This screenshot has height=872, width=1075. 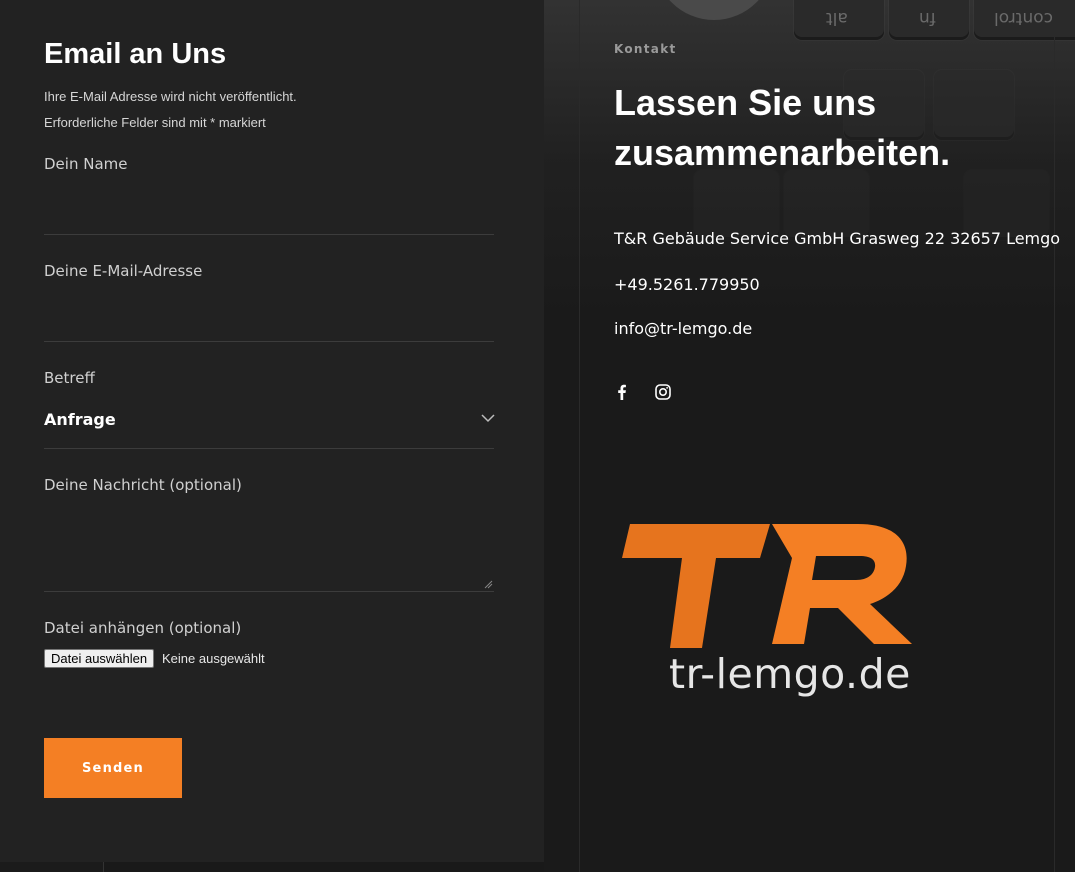 I want to click on subject-selected-value: Anfrage, so click(x=80, y=419).